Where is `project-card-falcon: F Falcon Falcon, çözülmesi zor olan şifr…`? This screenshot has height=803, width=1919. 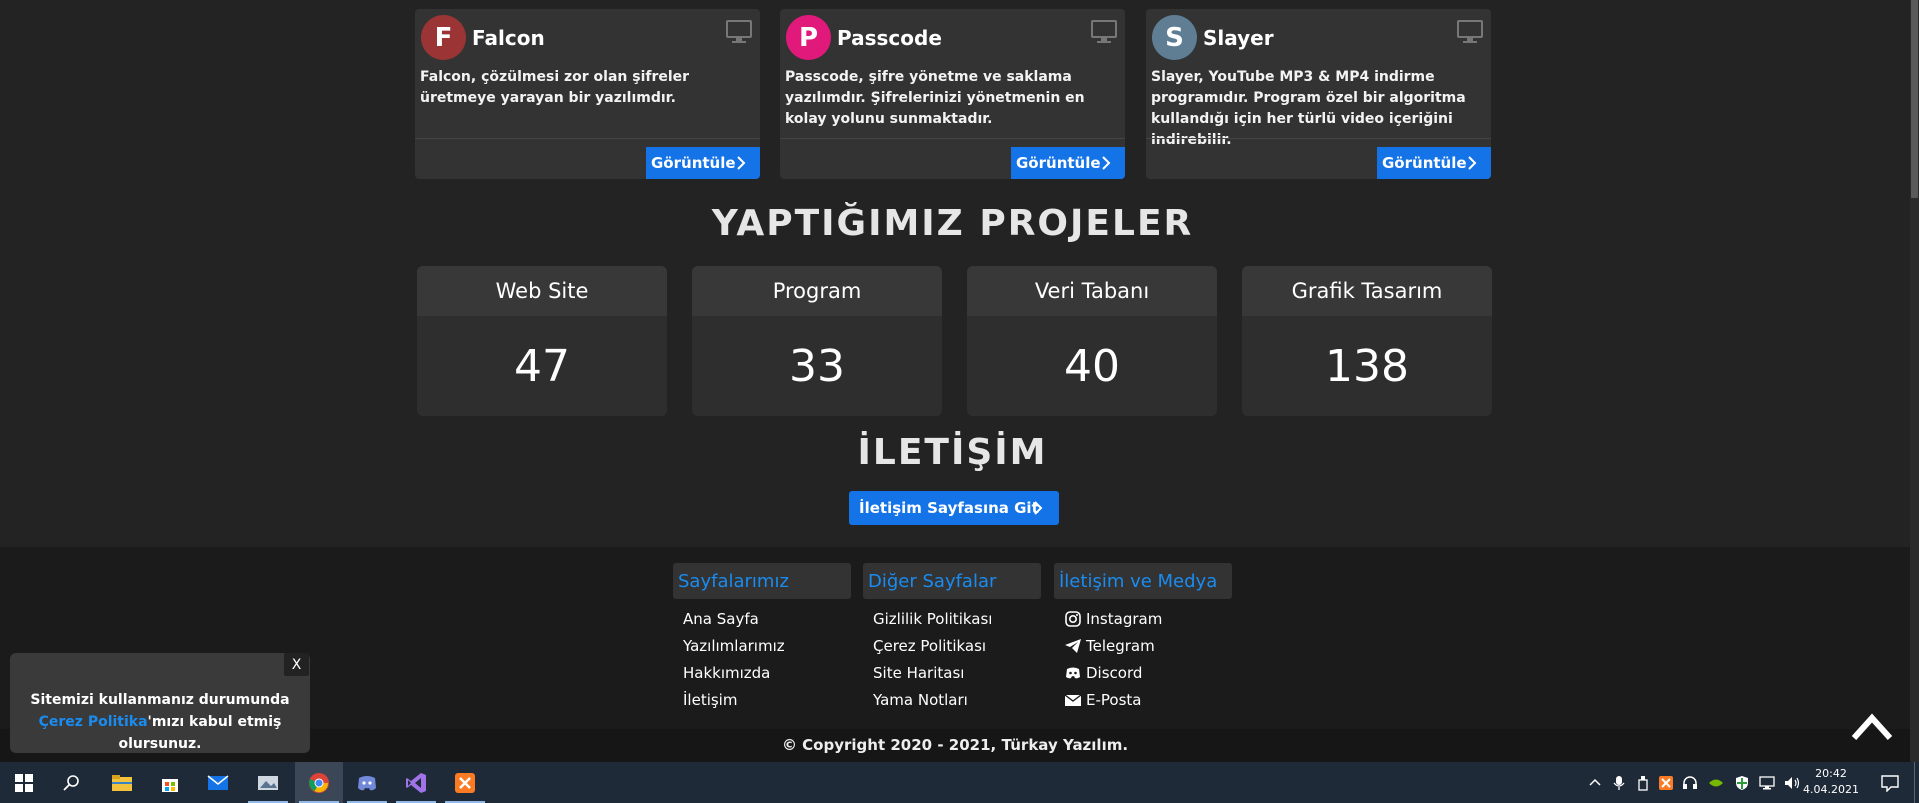 project-card-falcon: F Falcon Falcon, çözülmesi zor olan şifr… is located at coordinates (587, 94).